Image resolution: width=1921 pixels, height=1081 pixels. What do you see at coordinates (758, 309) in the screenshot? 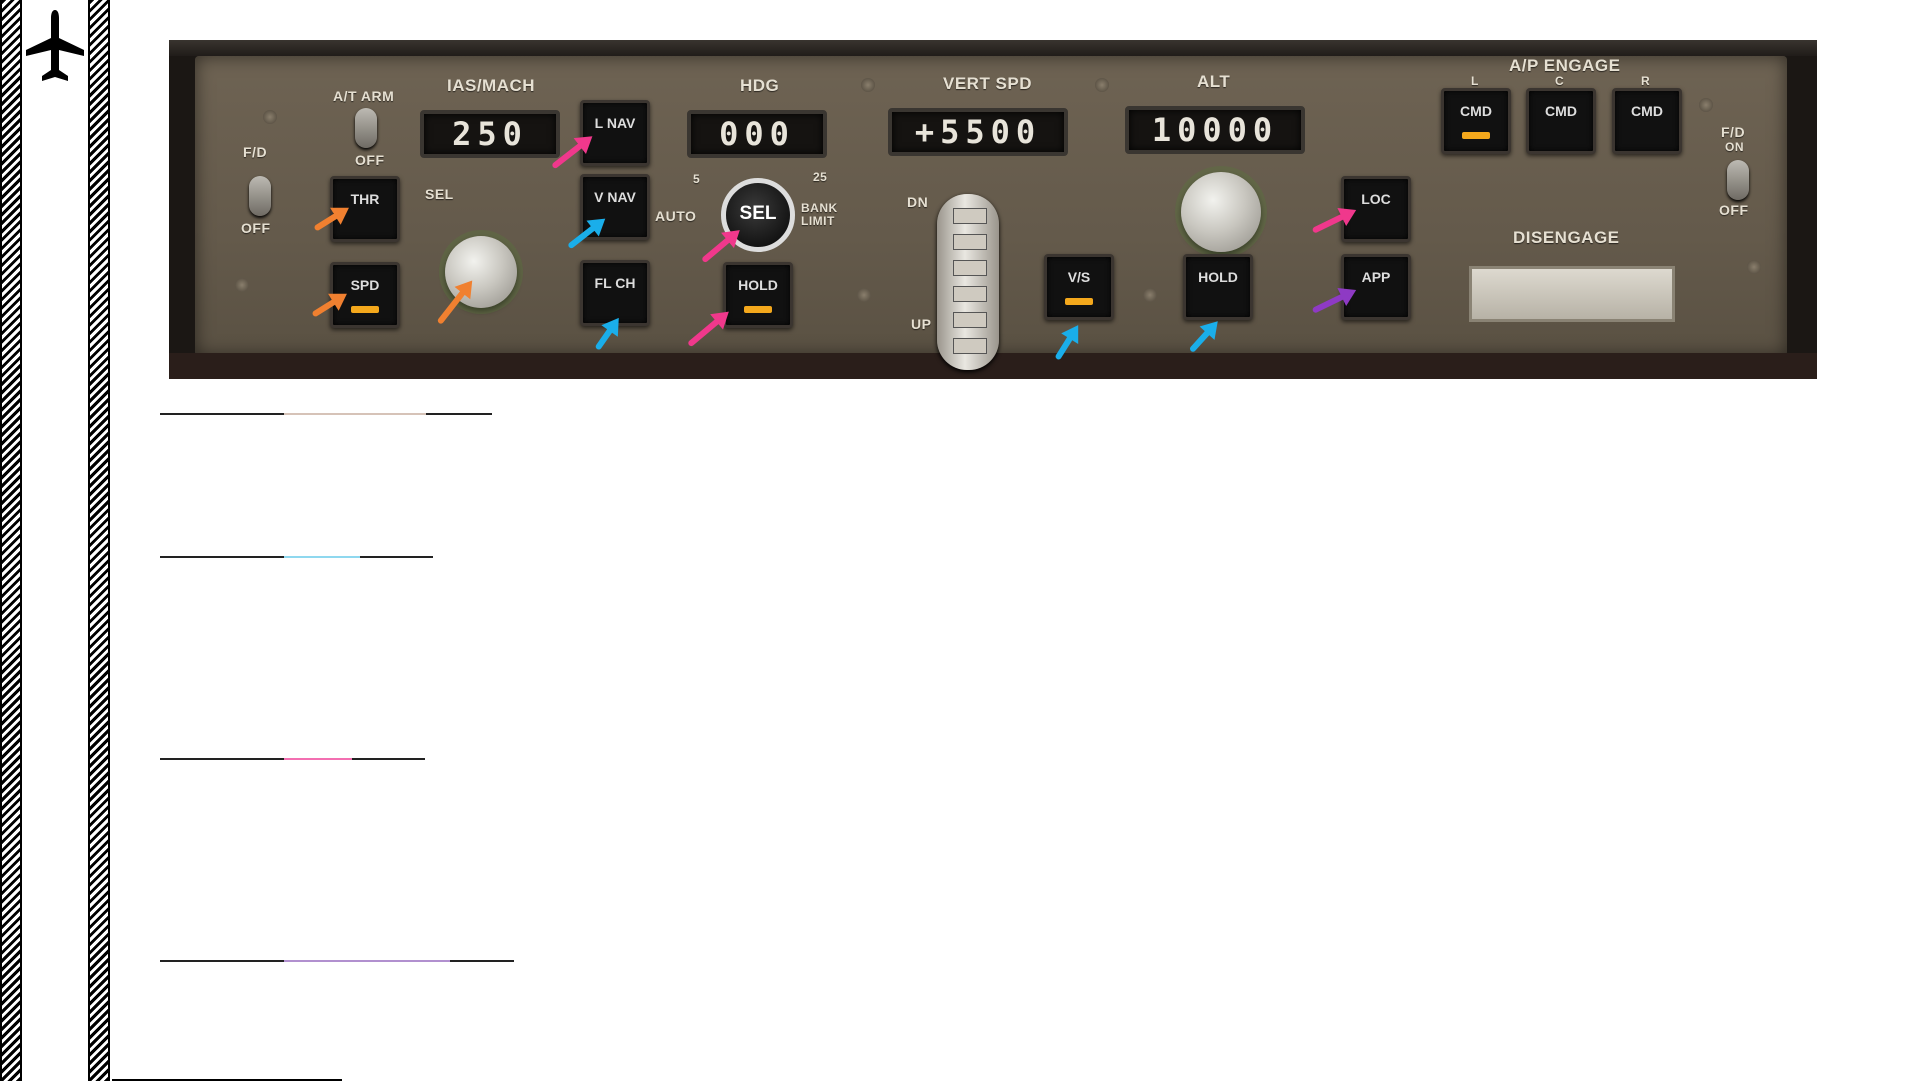
I see `hdg-hold-annunciator` at bounding box center [758, 309].